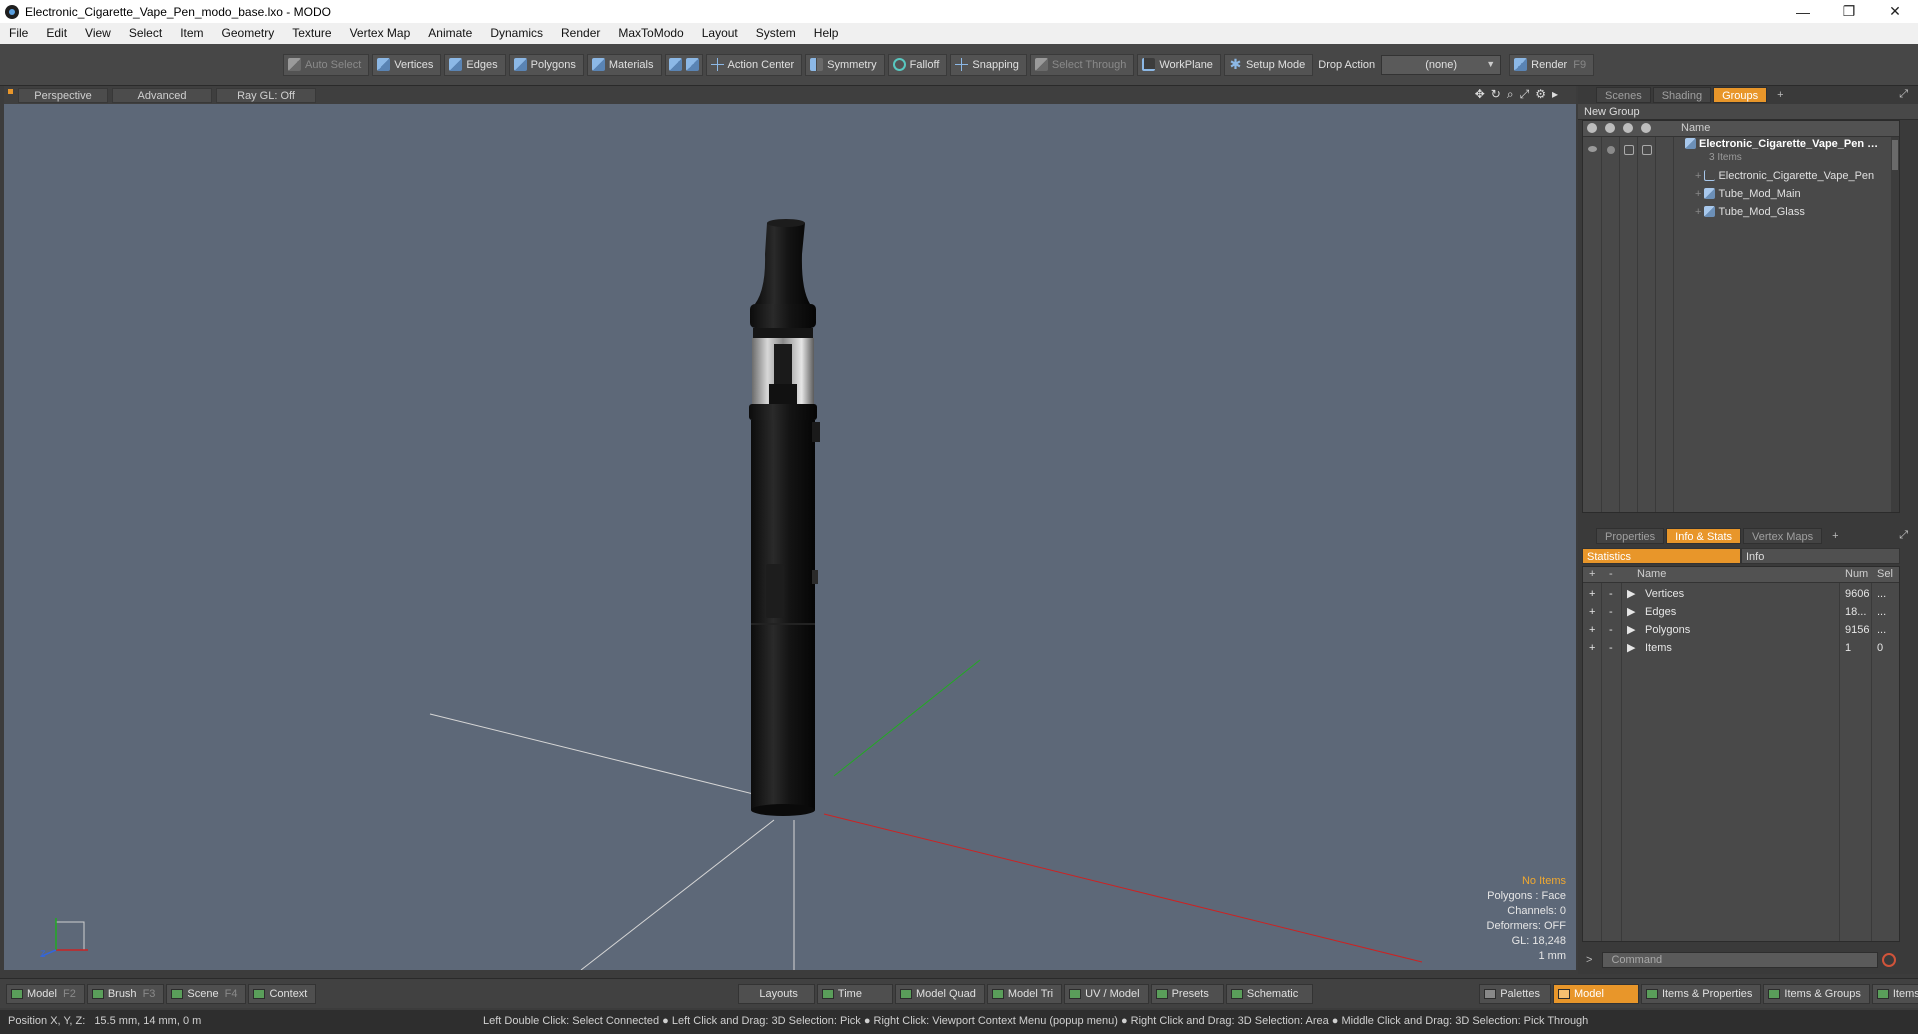 The width and height of the screenshot is (1918, 1034). Describe the element at coordinates (784, 517) in the screenshot. I see `vape-pen-model` at that location.